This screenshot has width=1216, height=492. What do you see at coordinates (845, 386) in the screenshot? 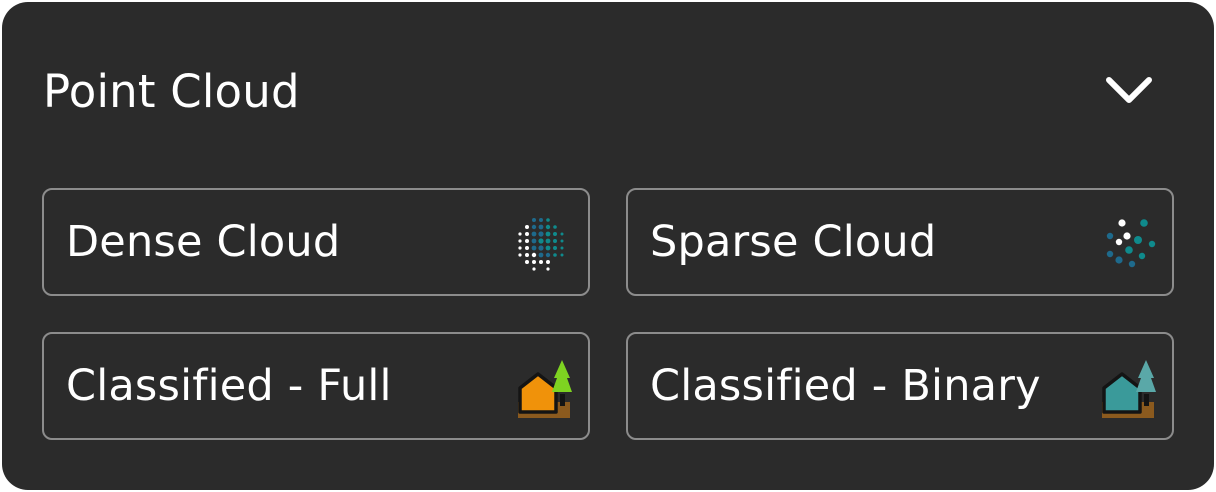
I see `classified-binary-label: Classified - Binary` at bounding box center [845, 386].